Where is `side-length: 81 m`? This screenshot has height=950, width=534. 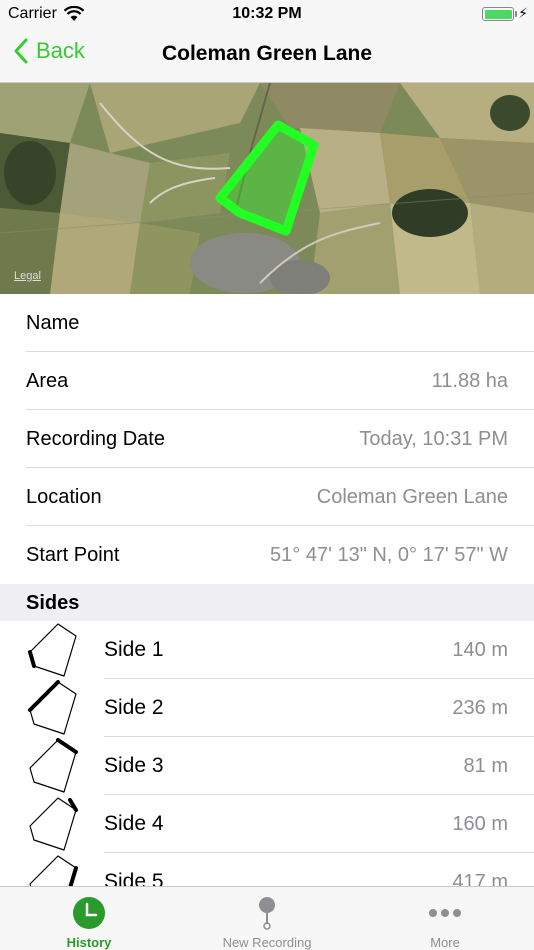 side-length: 81 m is located at coordinates (485, 765).